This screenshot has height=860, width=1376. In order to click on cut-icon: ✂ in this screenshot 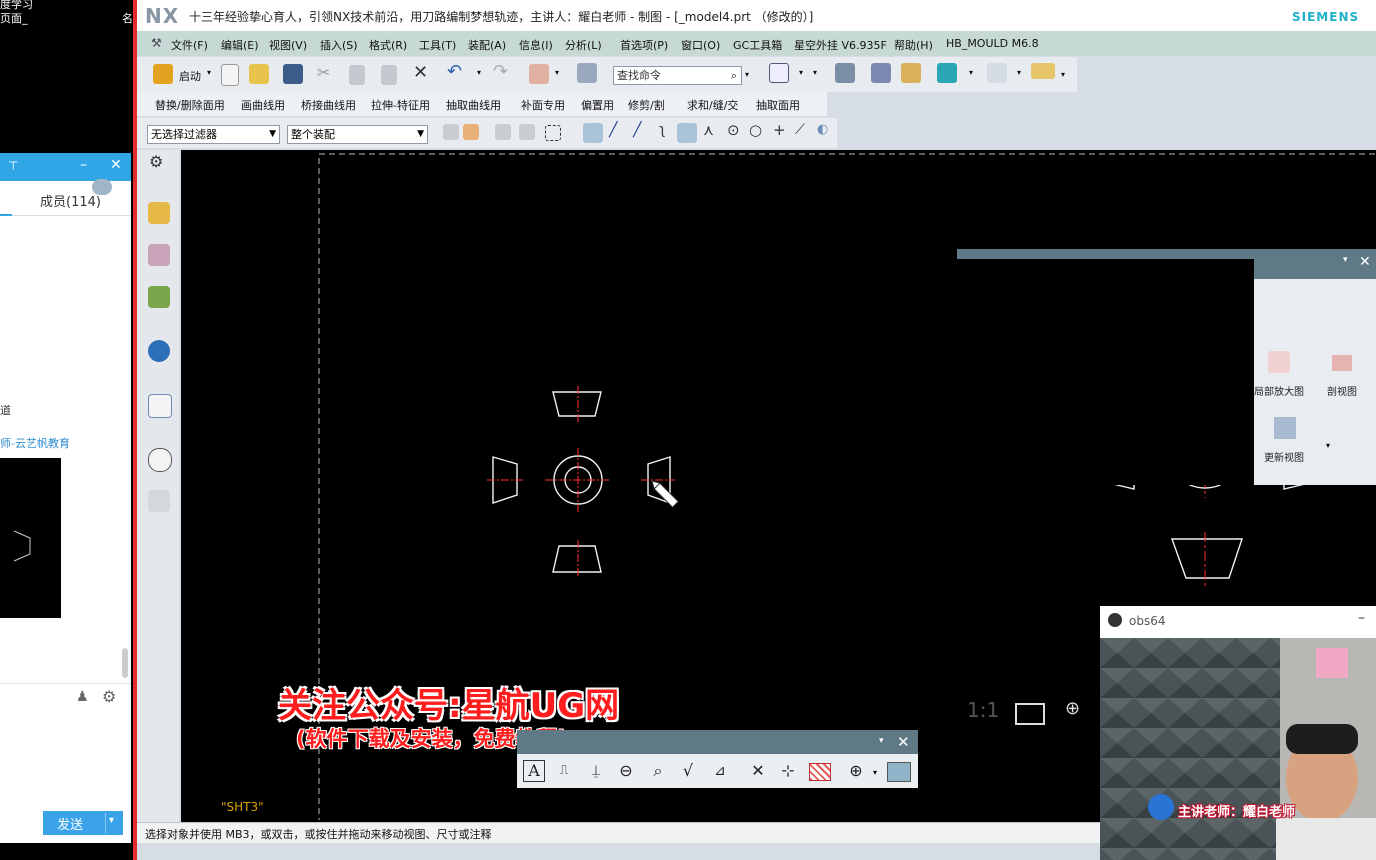, I will do `click(323, 72)`.